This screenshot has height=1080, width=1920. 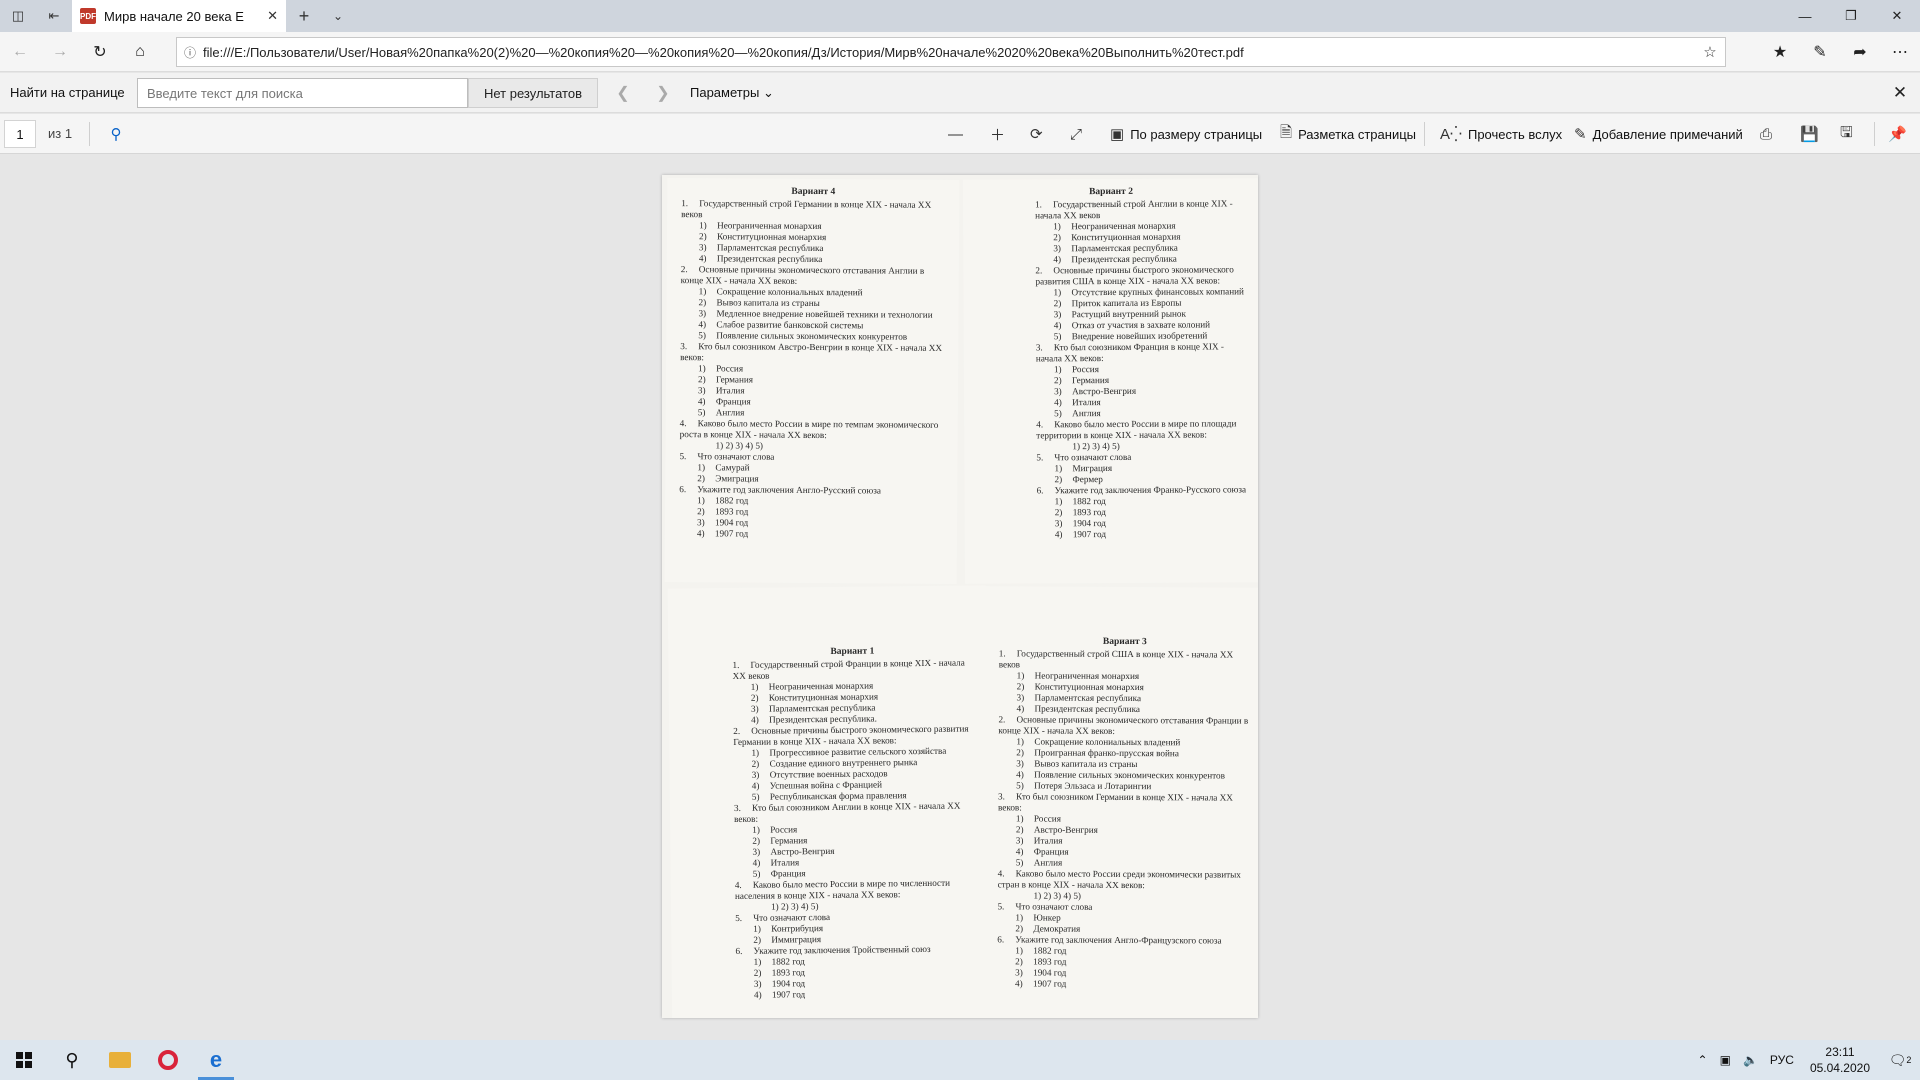 What do you see at coordinates (739, 445) in the screenshot?
I see `item-text: 1) 2) 3) 4) 5)` at bounding box center [739, 445].